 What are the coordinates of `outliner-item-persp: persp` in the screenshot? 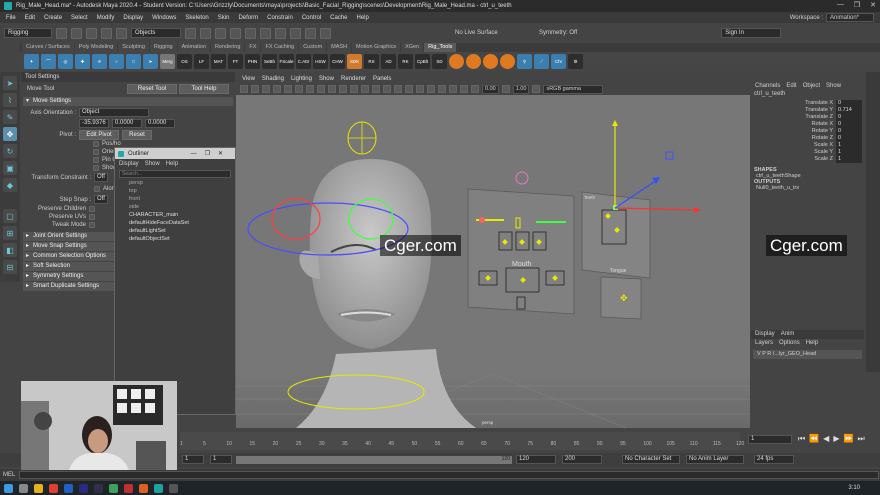 It's located at (175, 183).